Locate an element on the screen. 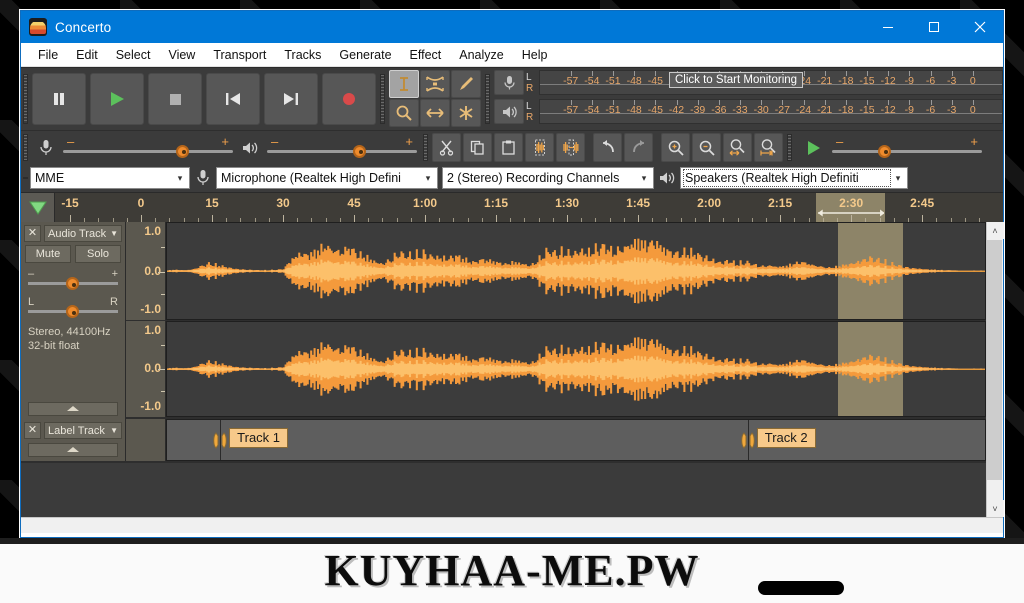 The width and height of the screenshot is (1024, 603). close-label-track-button: ✕ is located at coordinates (32, 430).